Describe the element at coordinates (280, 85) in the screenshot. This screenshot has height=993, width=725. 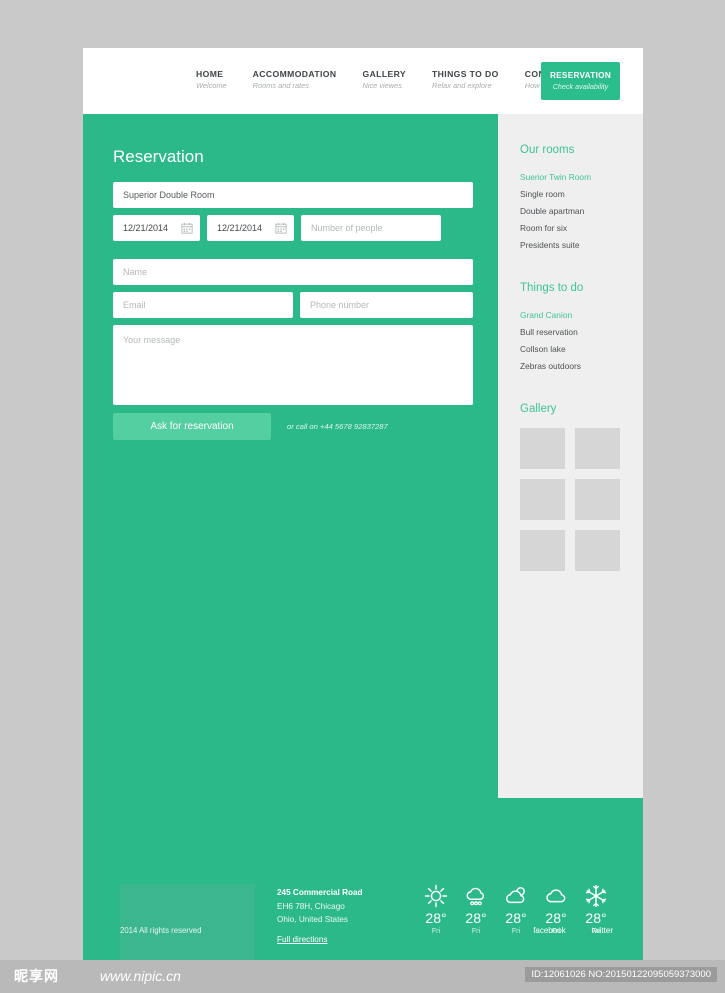
I see `nav-sublabel: Rooms and rates` at that location.